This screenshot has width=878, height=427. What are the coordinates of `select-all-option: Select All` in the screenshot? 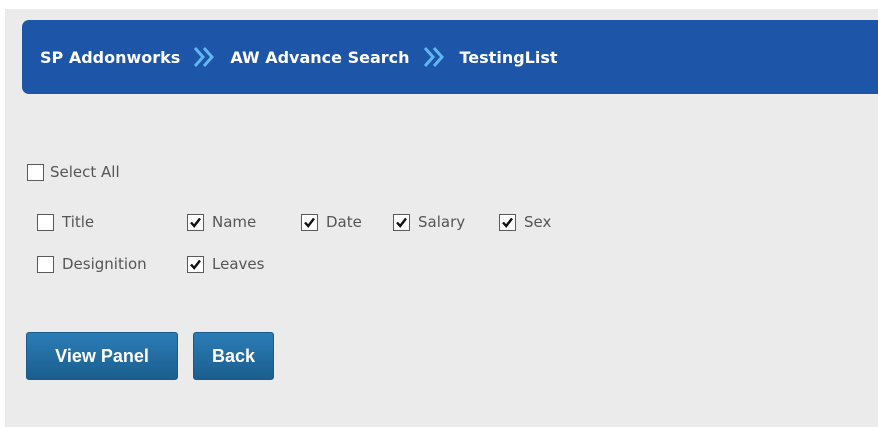 It's located at (73, 172).